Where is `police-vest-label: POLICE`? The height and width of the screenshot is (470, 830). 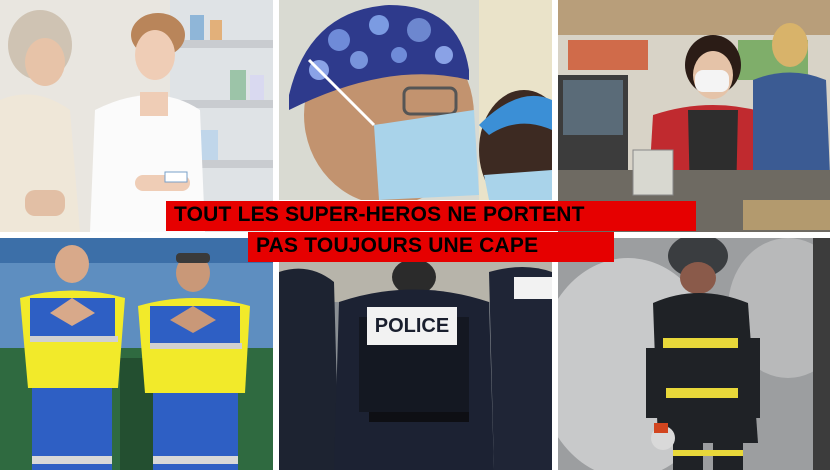 police-vest-label: POLICE is located at coordinates (412, 326).